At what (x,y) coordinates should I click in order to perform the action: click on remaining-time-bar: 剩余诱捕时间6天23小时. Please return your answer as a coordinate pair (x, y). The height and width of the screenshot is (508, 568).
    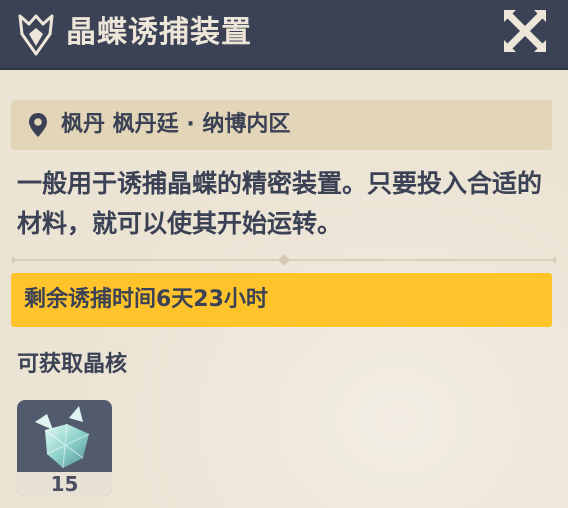
    Looking at the image, I should click on (281, 300).